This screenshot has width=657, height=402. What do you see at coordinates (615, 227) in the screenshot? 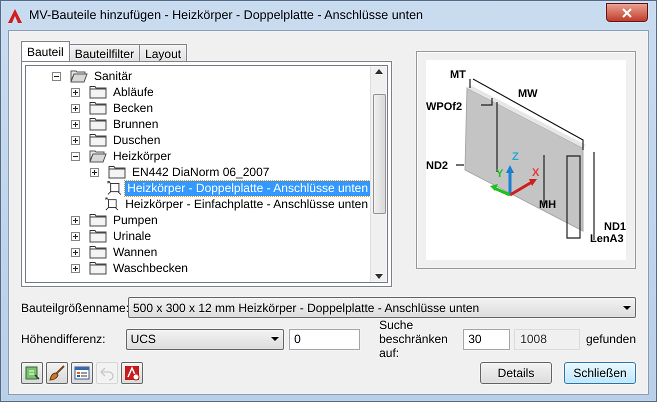
I see `dimension-label: ND1` at bounding box center [615, 227].